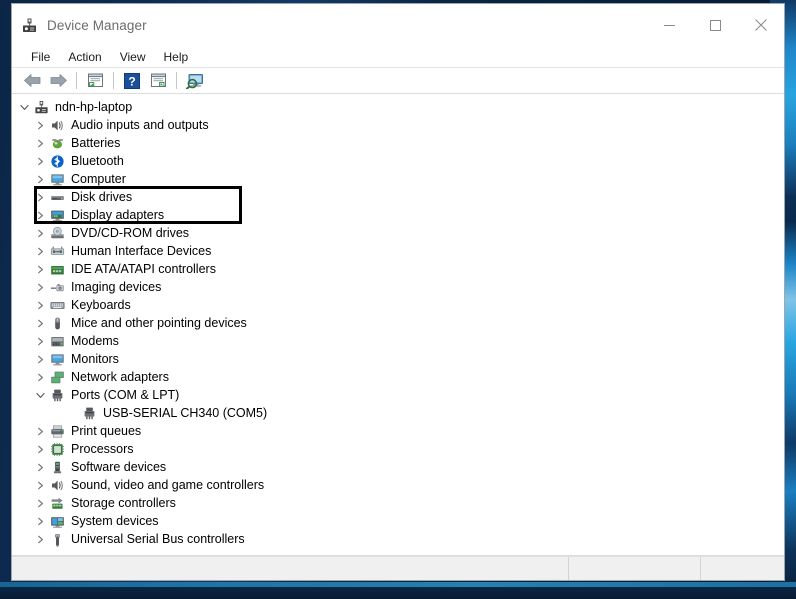 The image size is (796, 599). Describe the element at coordinates (398, 251) in the screenshot. I see `tree-node-human-interface-devices: Human Interface Devices` at that location.